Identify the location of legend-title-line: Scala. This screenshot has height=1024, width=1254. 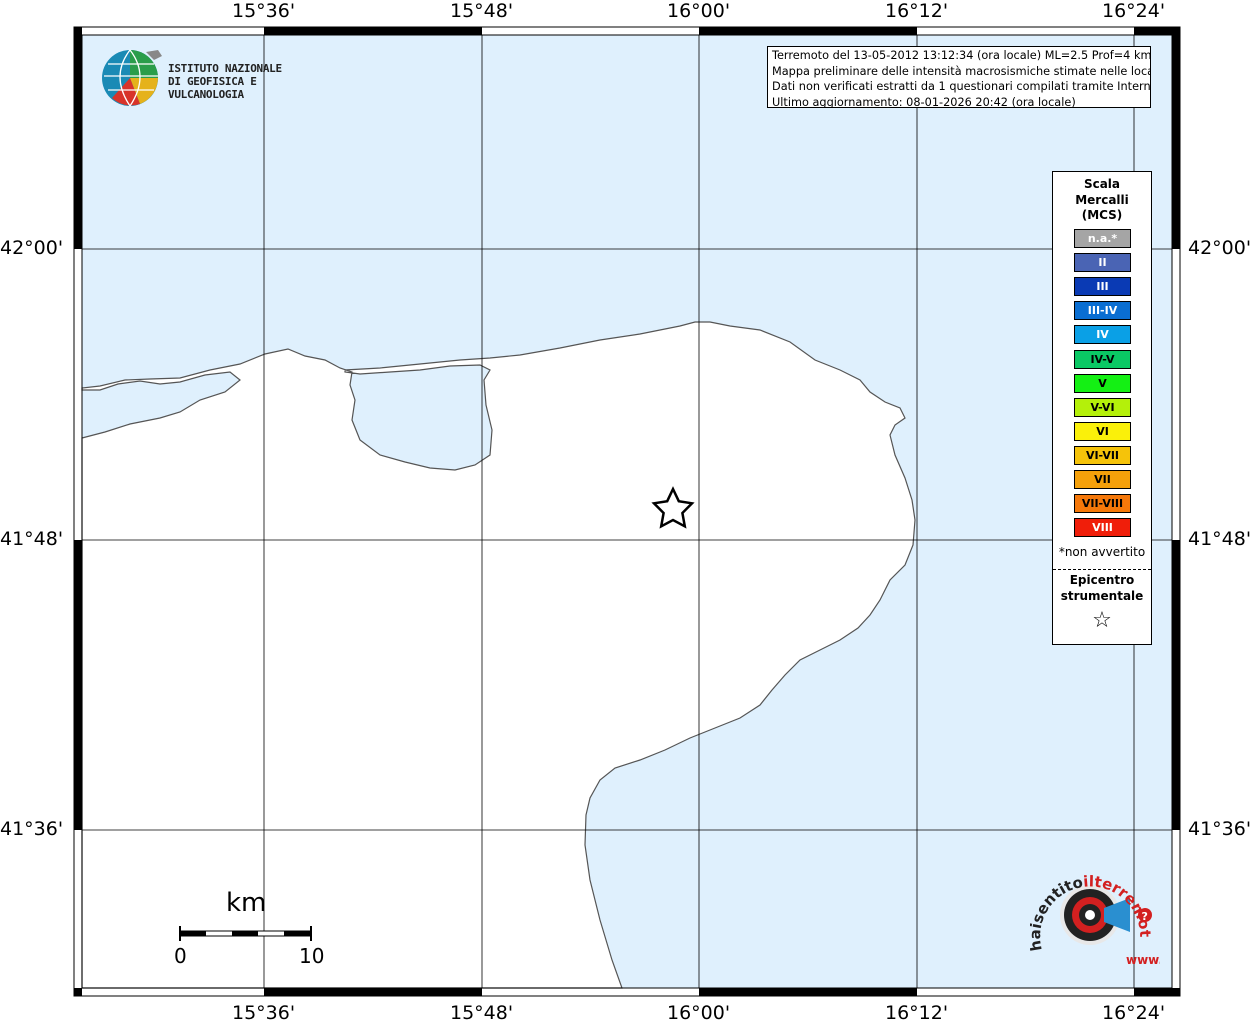
(1102, 184).